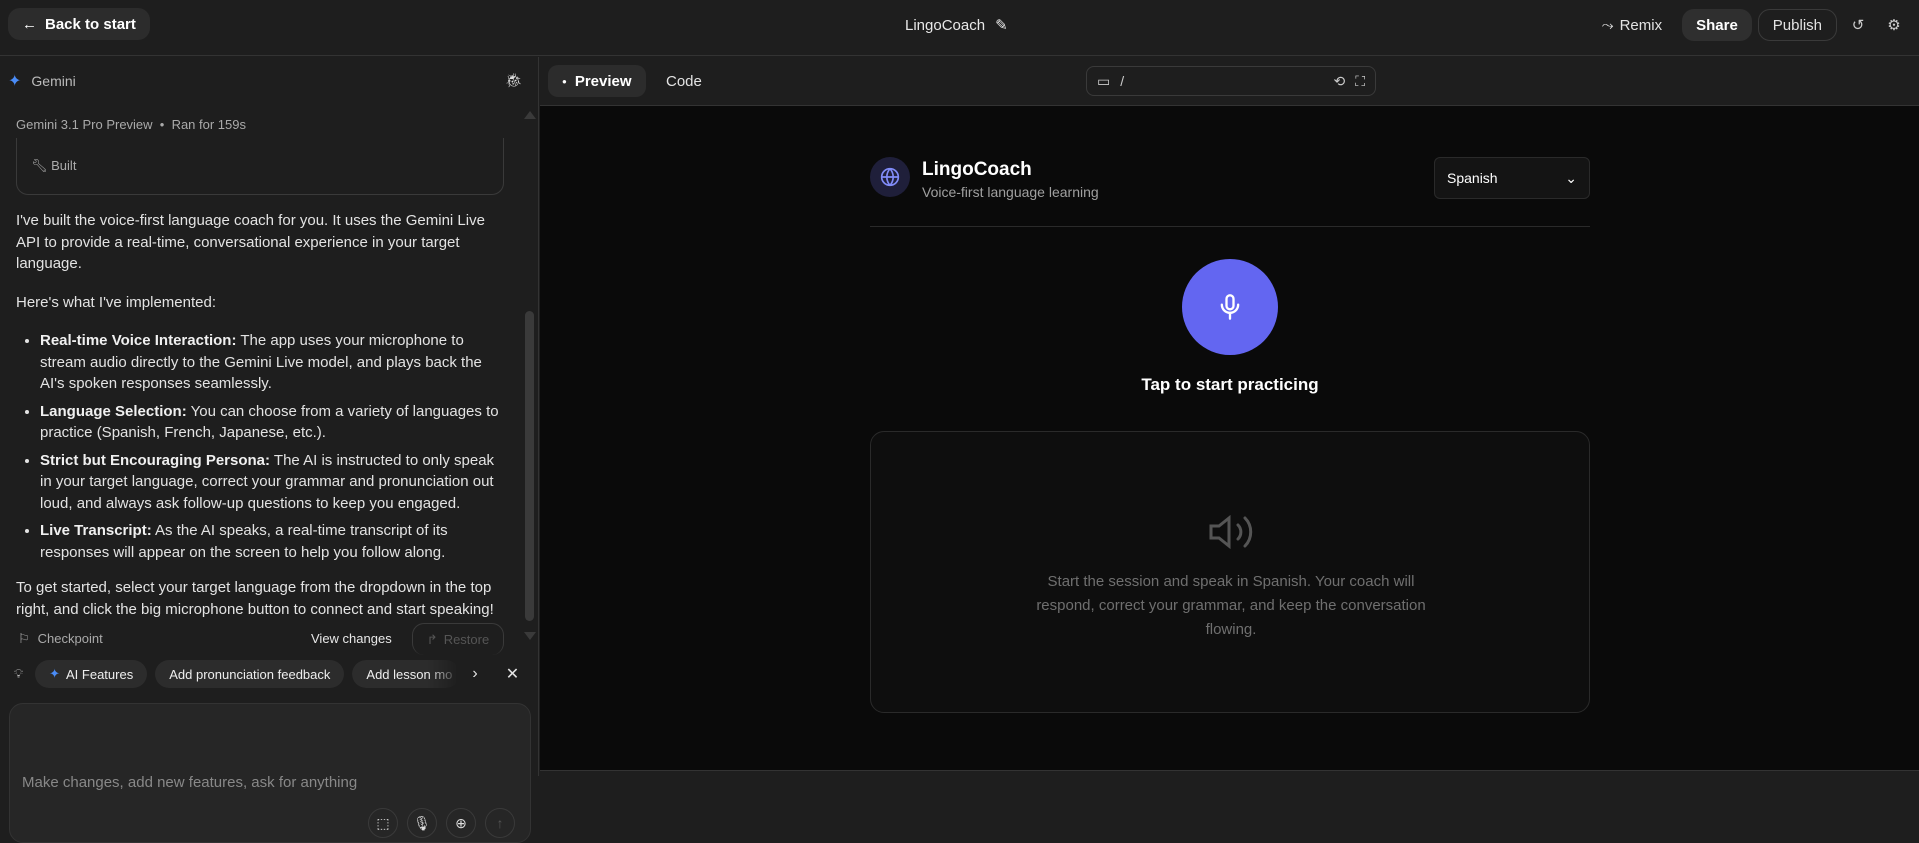 The image size is (1919, 843). What do you see at coordinates (1229, 773) in the screenshot?
I see `preview-bottom-bar` at bounding box center [1229, 773].